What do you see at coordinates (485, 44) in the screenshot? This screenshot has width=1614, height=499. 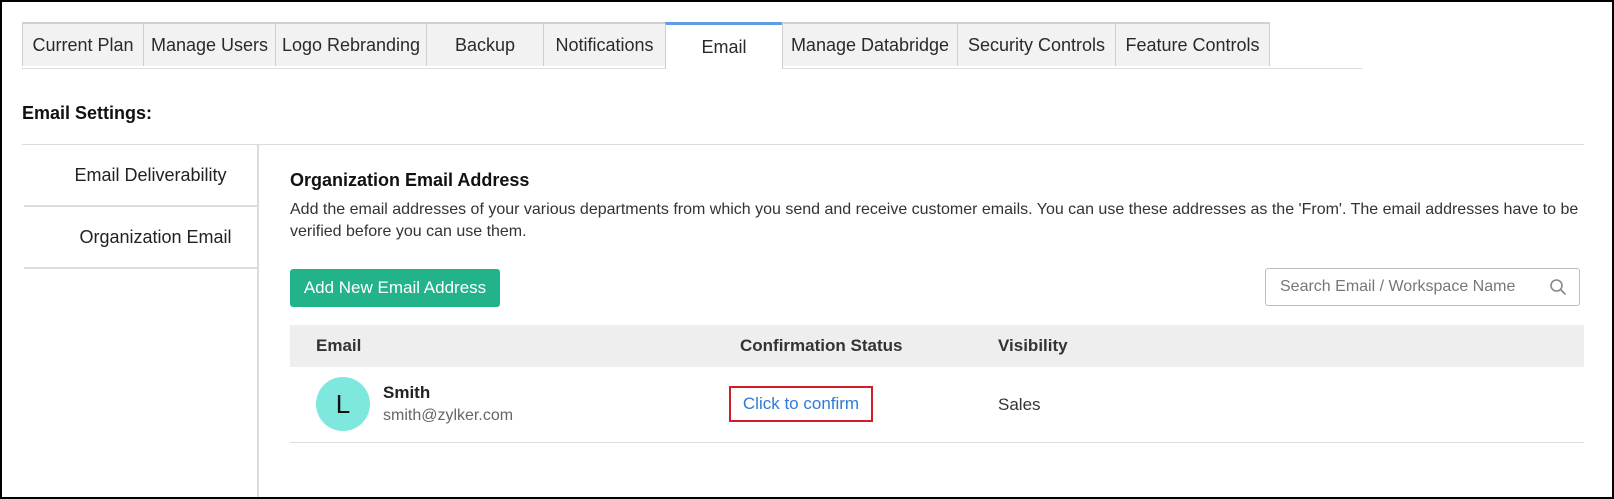 I see `tab-backup: Backup` at bounding box center [485, 44].